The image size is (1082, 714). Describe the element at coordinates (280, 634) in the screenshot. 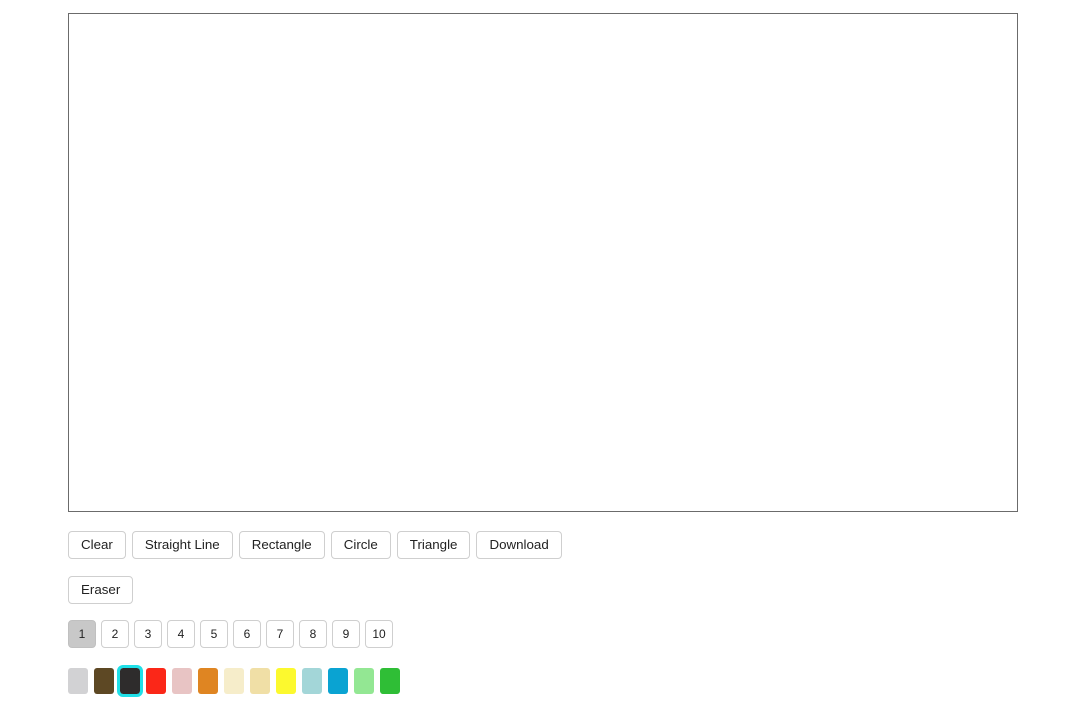

I see `brush-size-7-button: 7` at that location.